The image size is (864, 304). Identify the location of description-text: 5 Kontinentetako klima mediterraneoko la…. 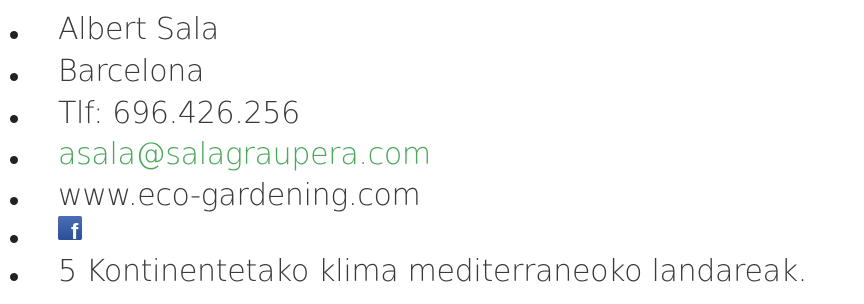
(433, 271).